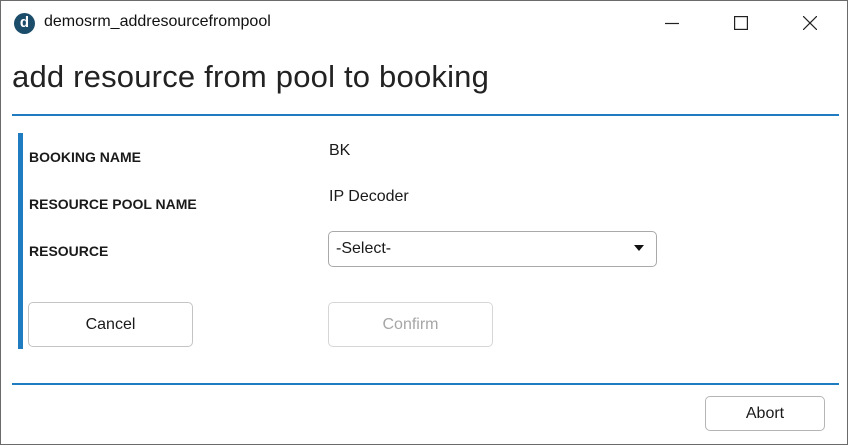 Image resolution: width=848 pixels, height=445 pixels. I want to click on maximize-button, so click(741, 23).